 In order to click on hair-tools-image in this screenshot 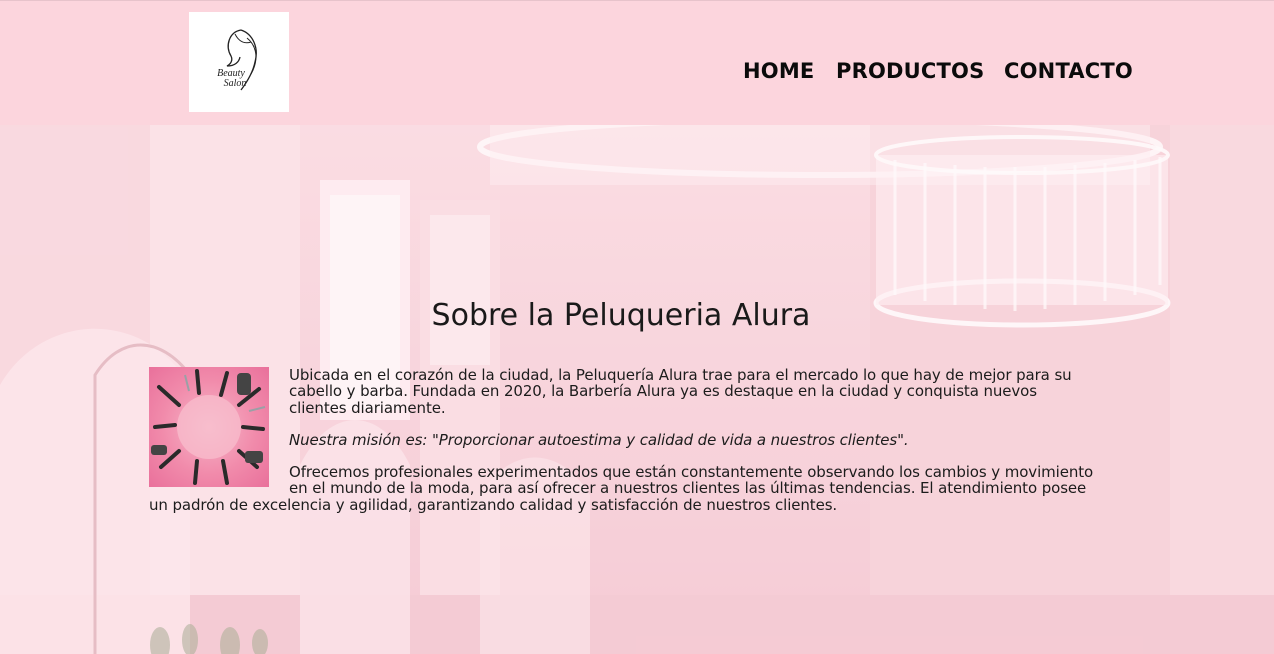, I will do `click(209, 427)`.